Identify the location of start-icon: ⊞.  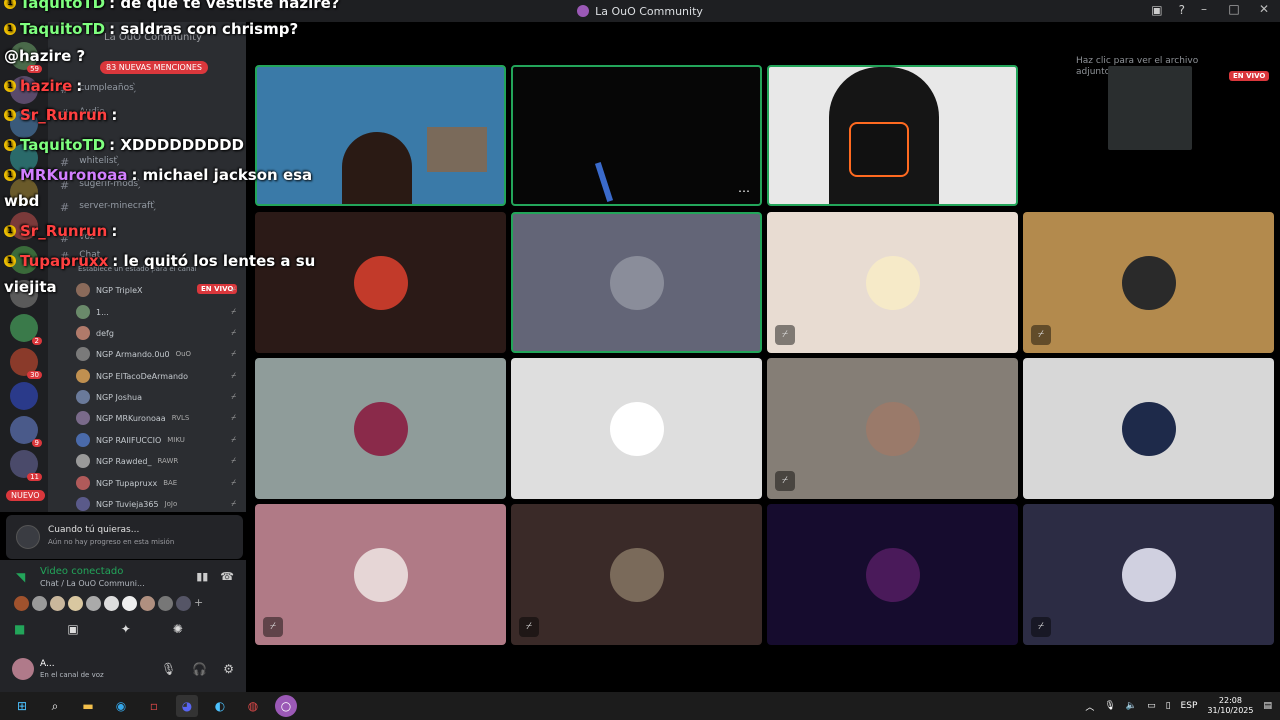
(22, 706).